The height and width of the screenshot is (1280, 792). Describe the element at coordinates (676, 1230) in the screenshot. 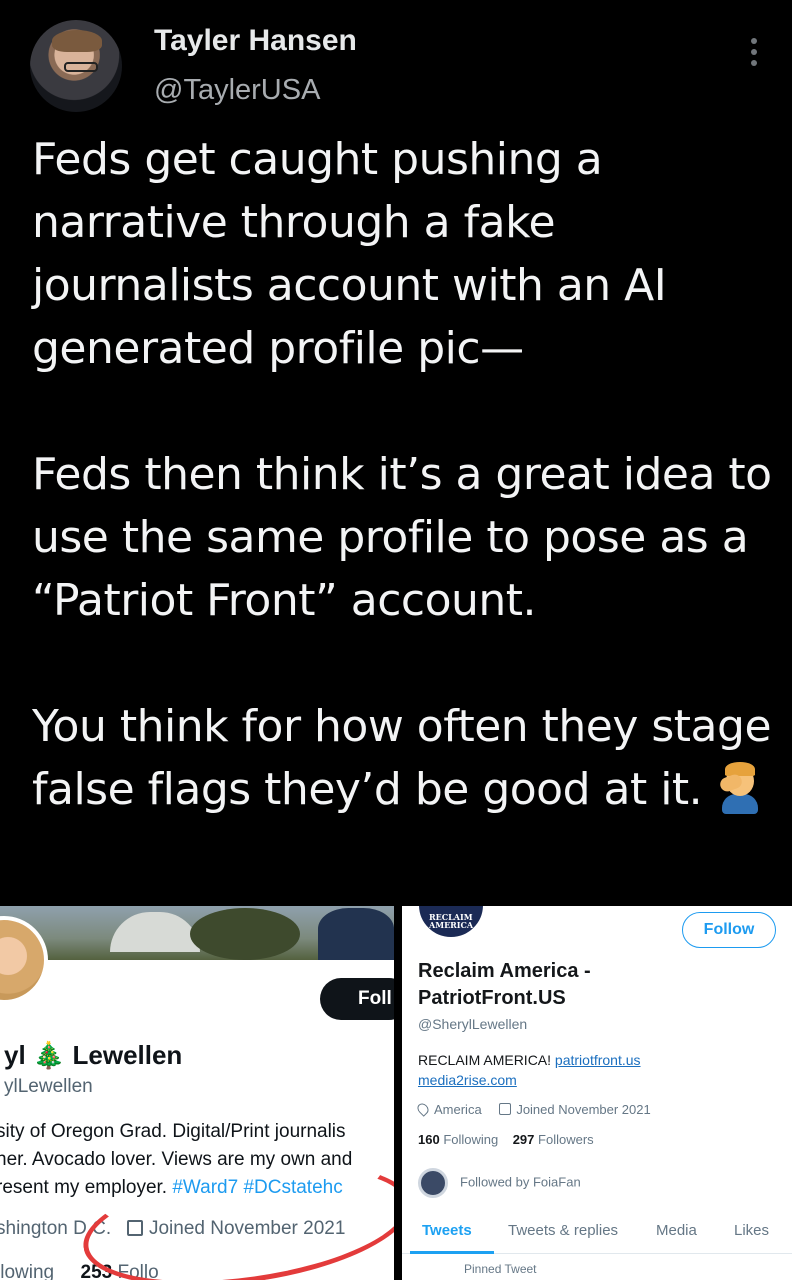

I see `tab-media: Media` at that location.